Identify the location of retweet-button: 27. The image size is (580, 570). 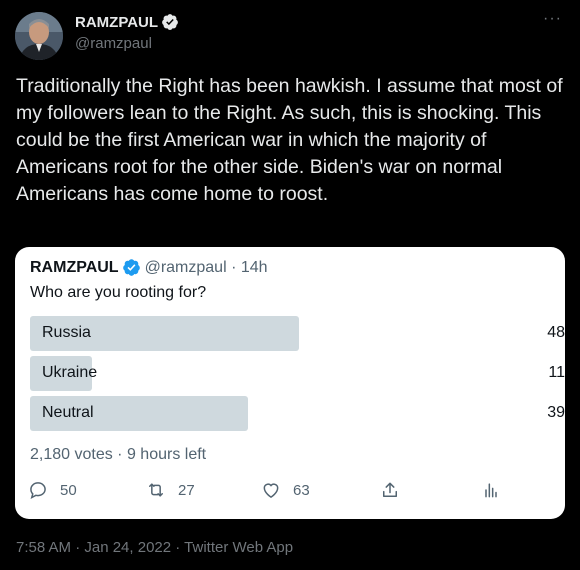
(170, 490).